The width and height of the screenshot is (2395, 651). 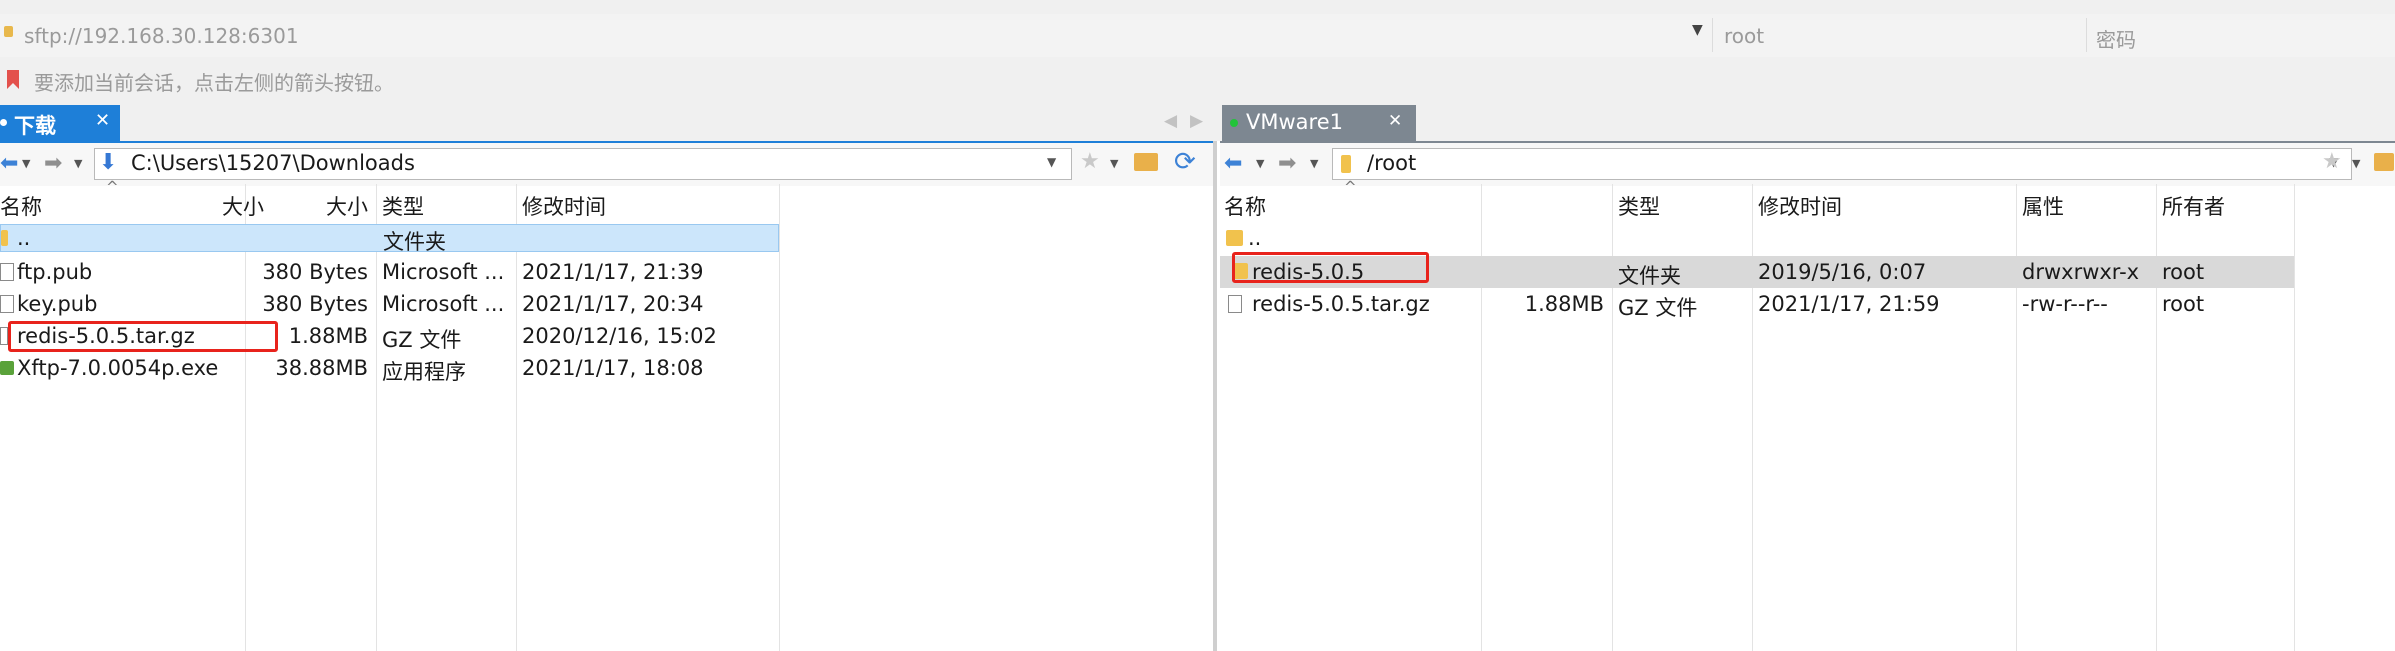 What do you see at coordinates (613, 272) in the screenshot?
I see `row-modified: 2021/1/17, 21:39` at bounding box center [613, 272].